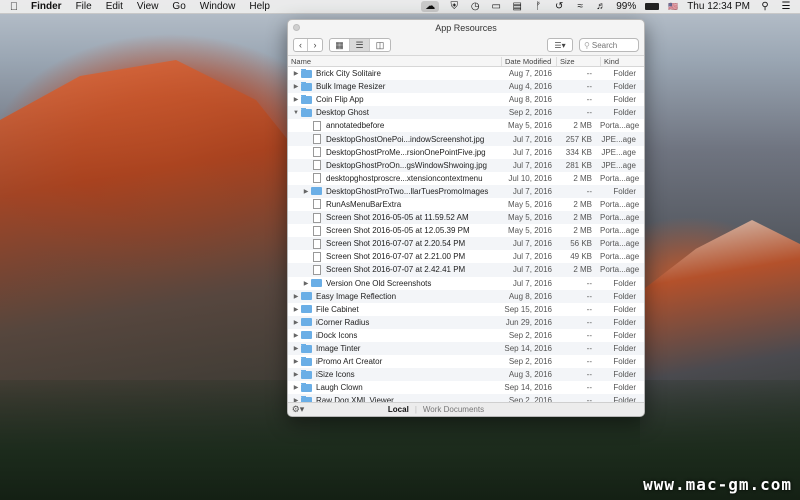  Describe the element at coordinates (380, 45) in the screenshot. I see `column-view-icon: ◫` at that location.